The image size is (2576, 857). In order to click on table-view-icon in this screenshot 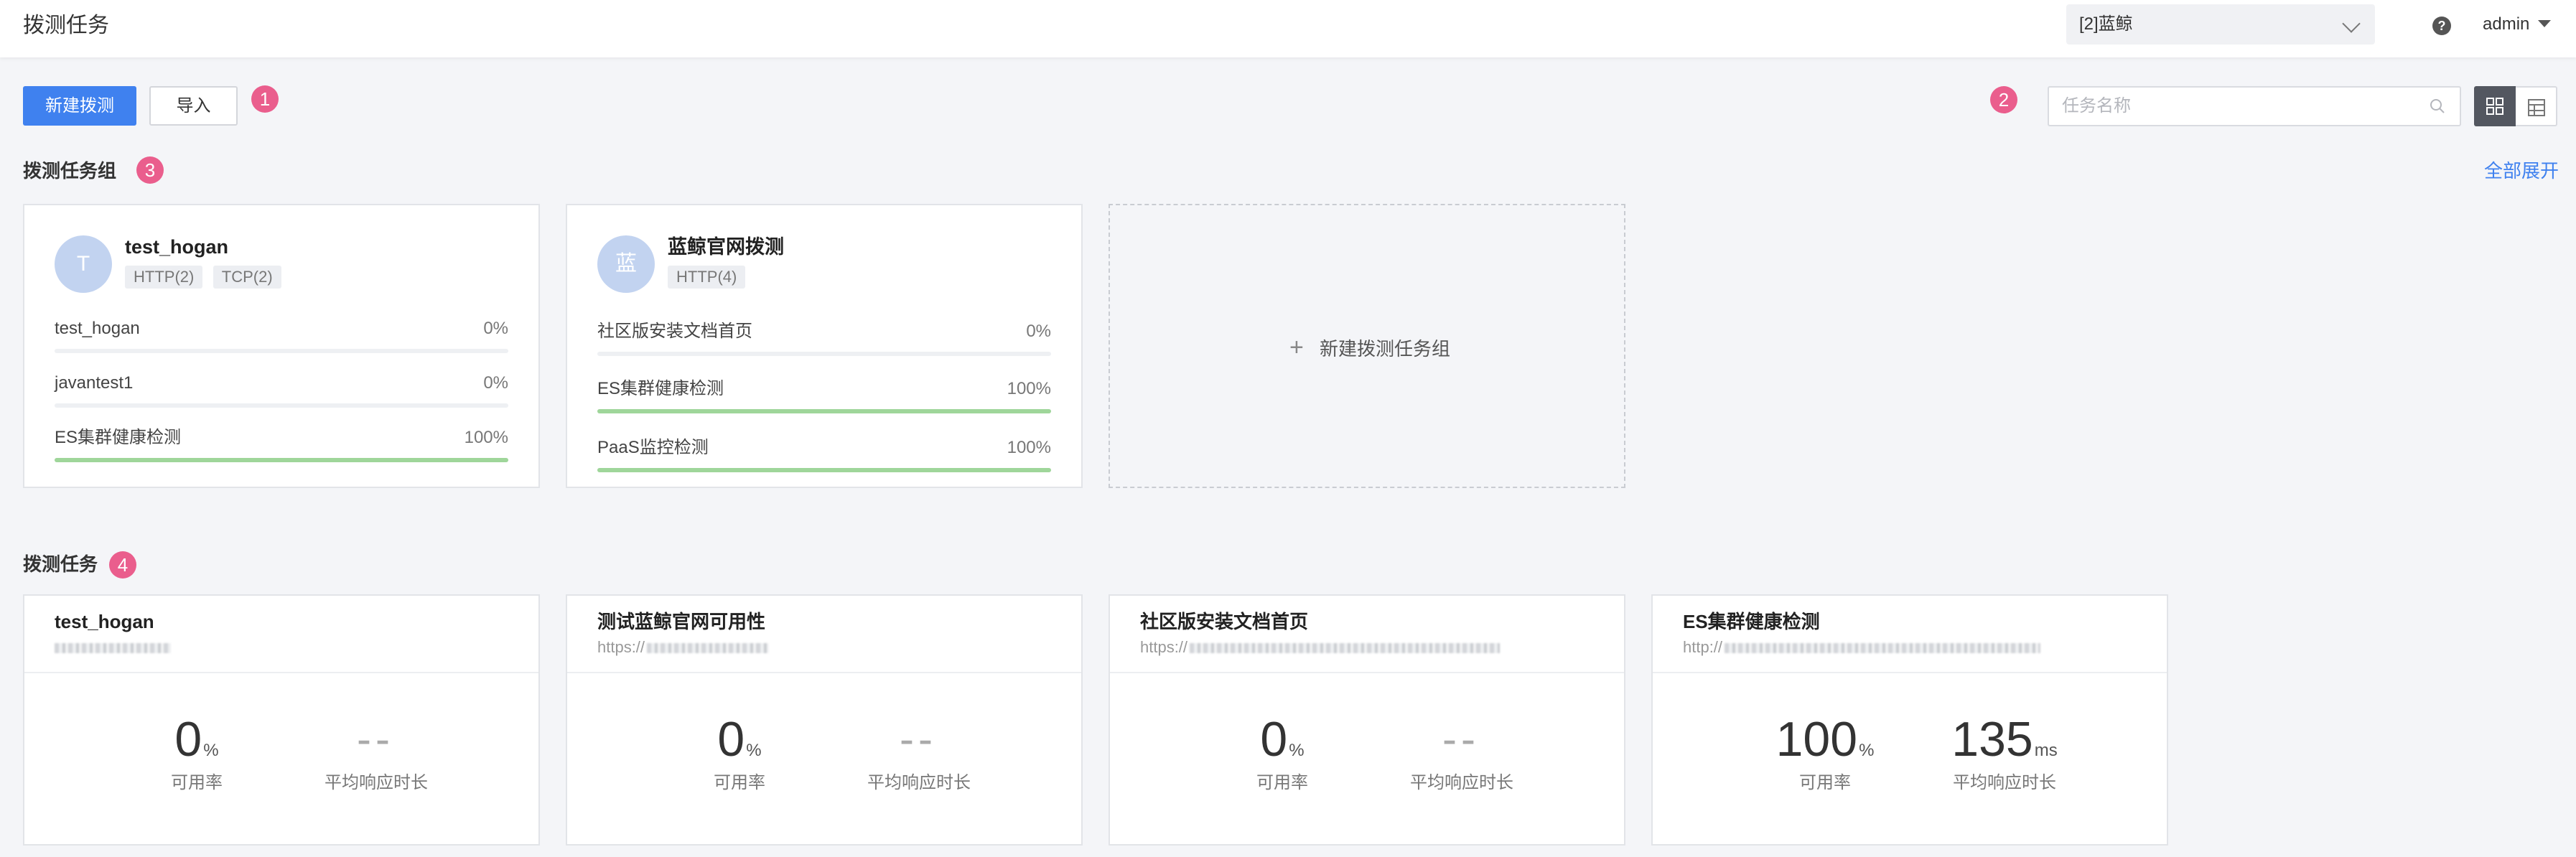, I will do `click(2536, 107)`.